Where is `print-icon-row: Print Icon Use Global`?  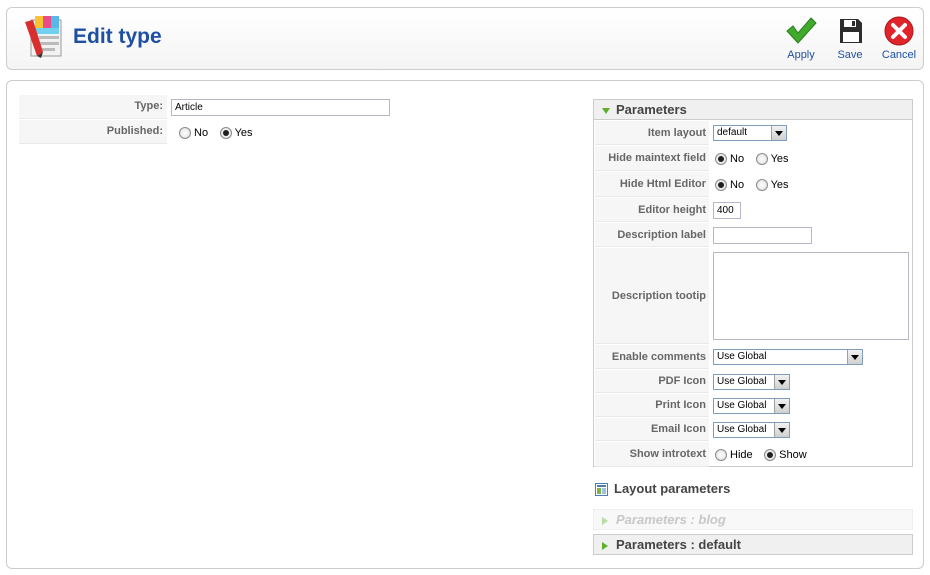 print-icon-row: Print Icon Use Global is located at coordinates (752, 405).